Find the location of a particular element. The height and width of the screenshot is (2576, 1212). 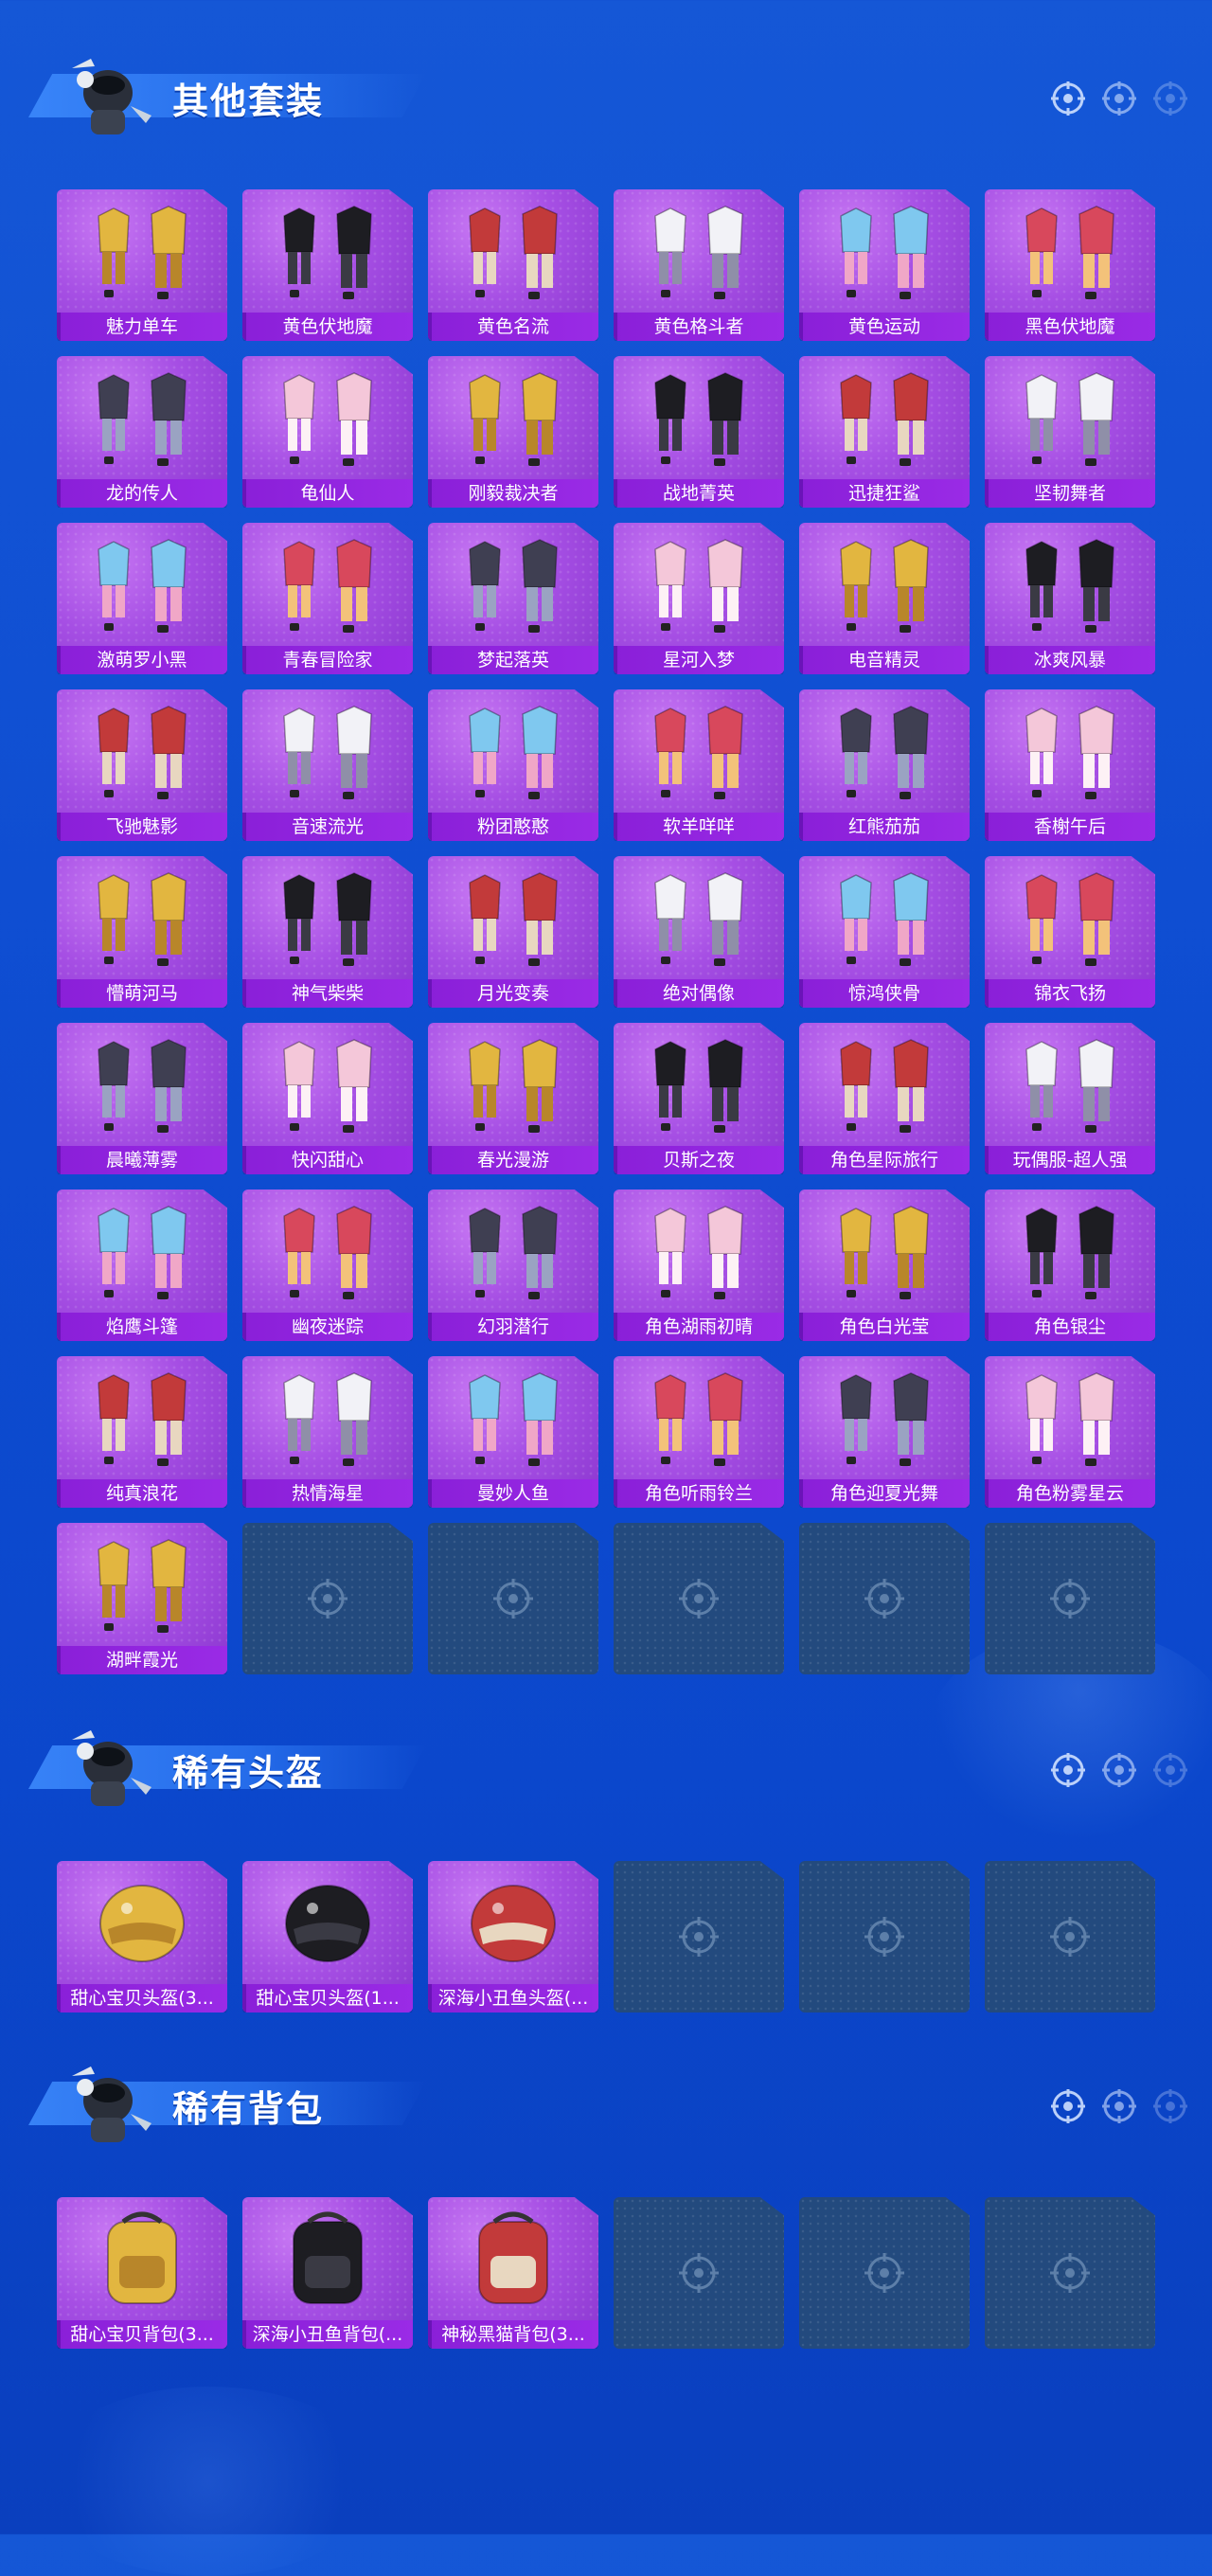

item-card: 贝斯之夜 is located at coordinates (699, 1098).